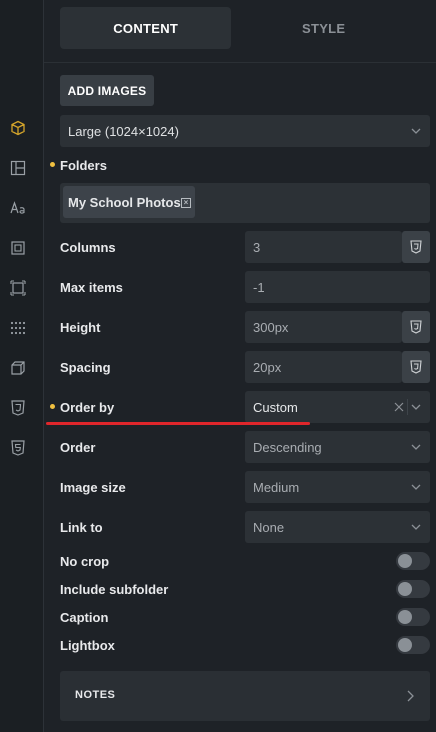 The image size is (436, 732). I want to click on max-items-label: Max items, so click(91, 287).